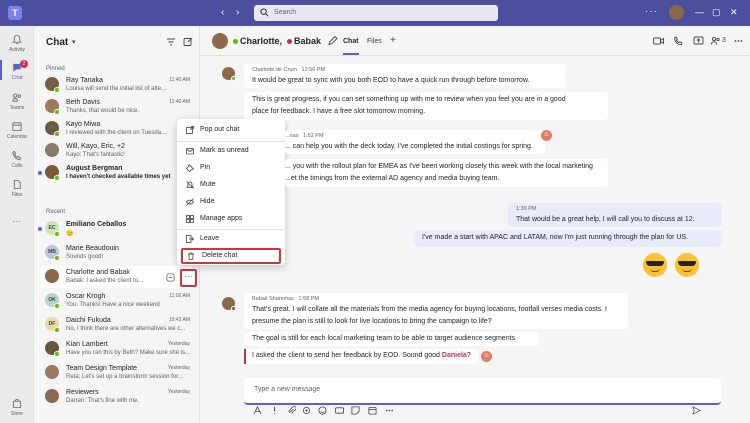 This screenshot has width=750, height=423. What do you see at coordinates (678, 41) in the screenshot?
I see `audio-call-icon` at bounding box center [678, 41].